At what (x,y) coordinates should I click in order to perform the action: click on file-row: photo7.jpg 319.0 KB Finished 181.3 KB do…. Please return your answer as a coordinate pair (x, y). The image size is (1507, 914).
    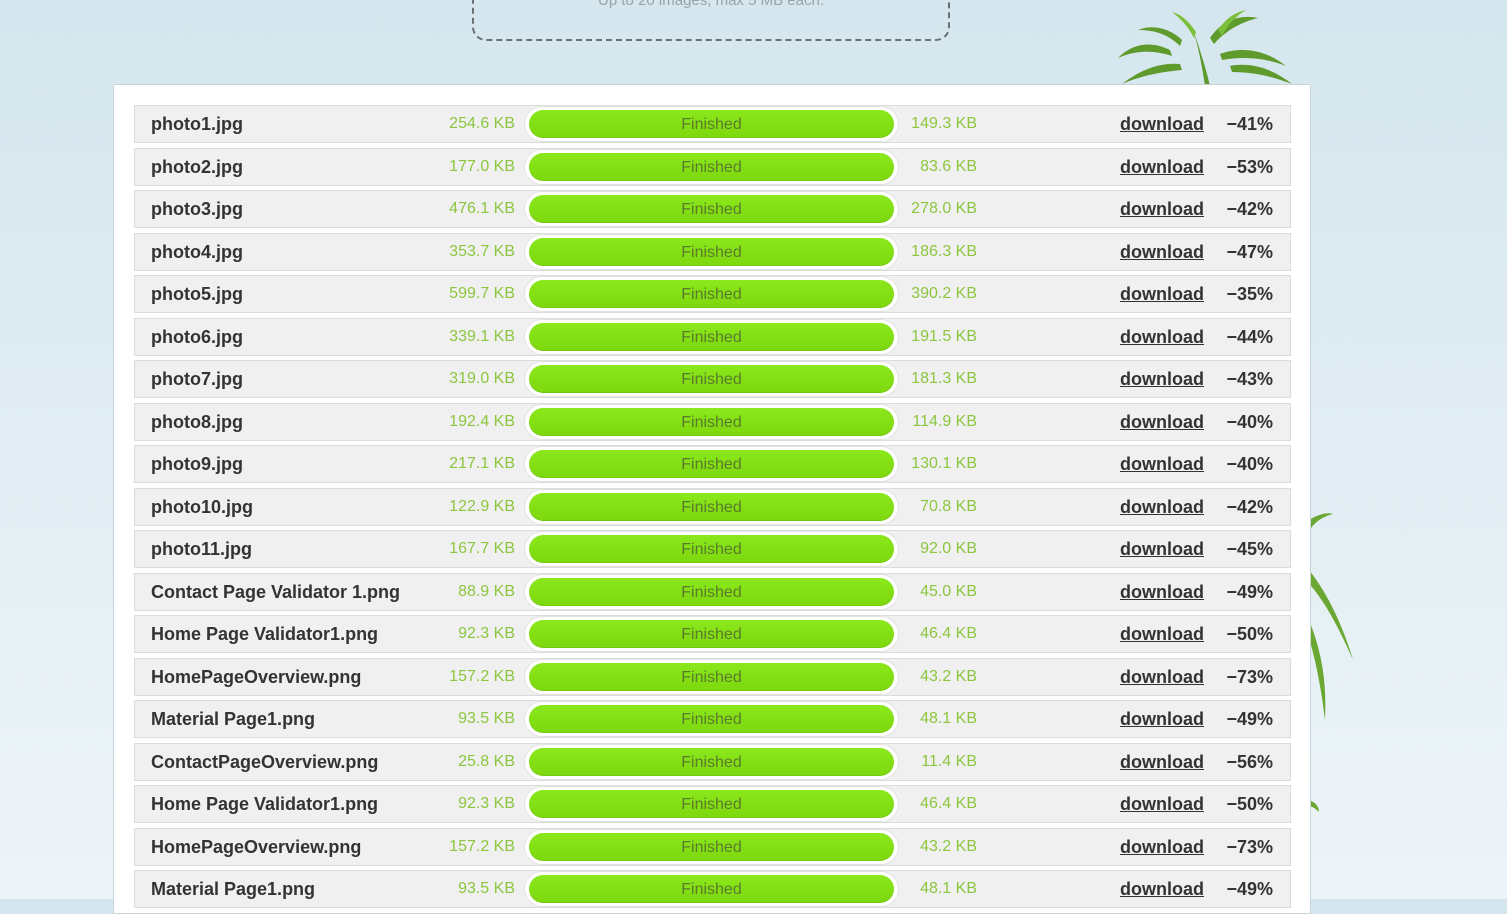
    Looking at the image, I should click on (712, 379).